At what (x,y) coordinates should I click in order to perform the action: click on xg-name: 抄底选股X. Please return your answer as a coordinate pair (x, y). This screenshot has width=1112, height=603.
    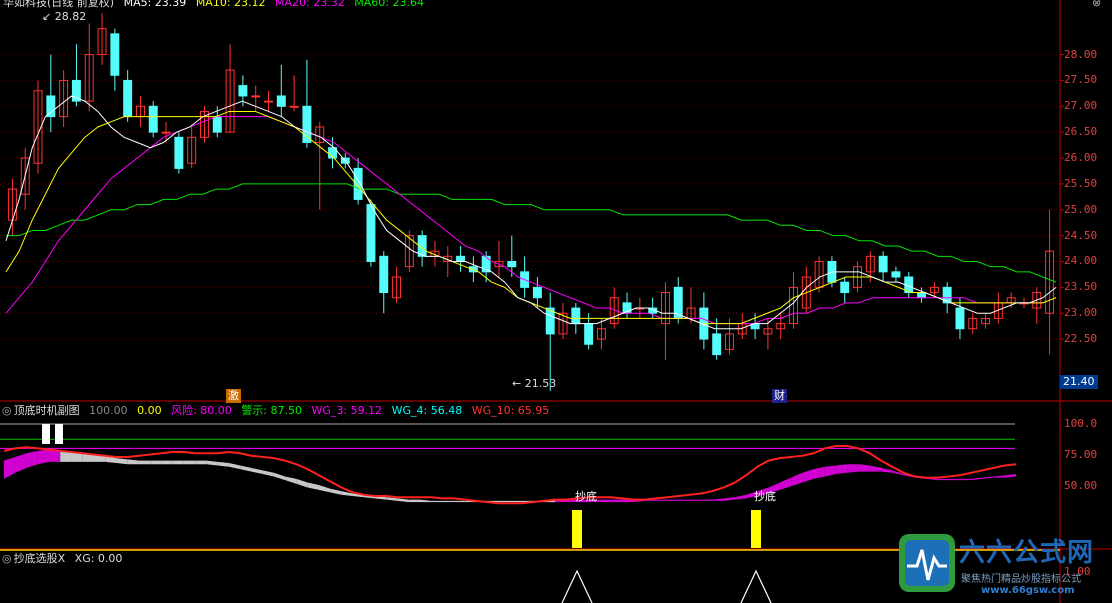
    Looking at the image, I should click on (40, 558).